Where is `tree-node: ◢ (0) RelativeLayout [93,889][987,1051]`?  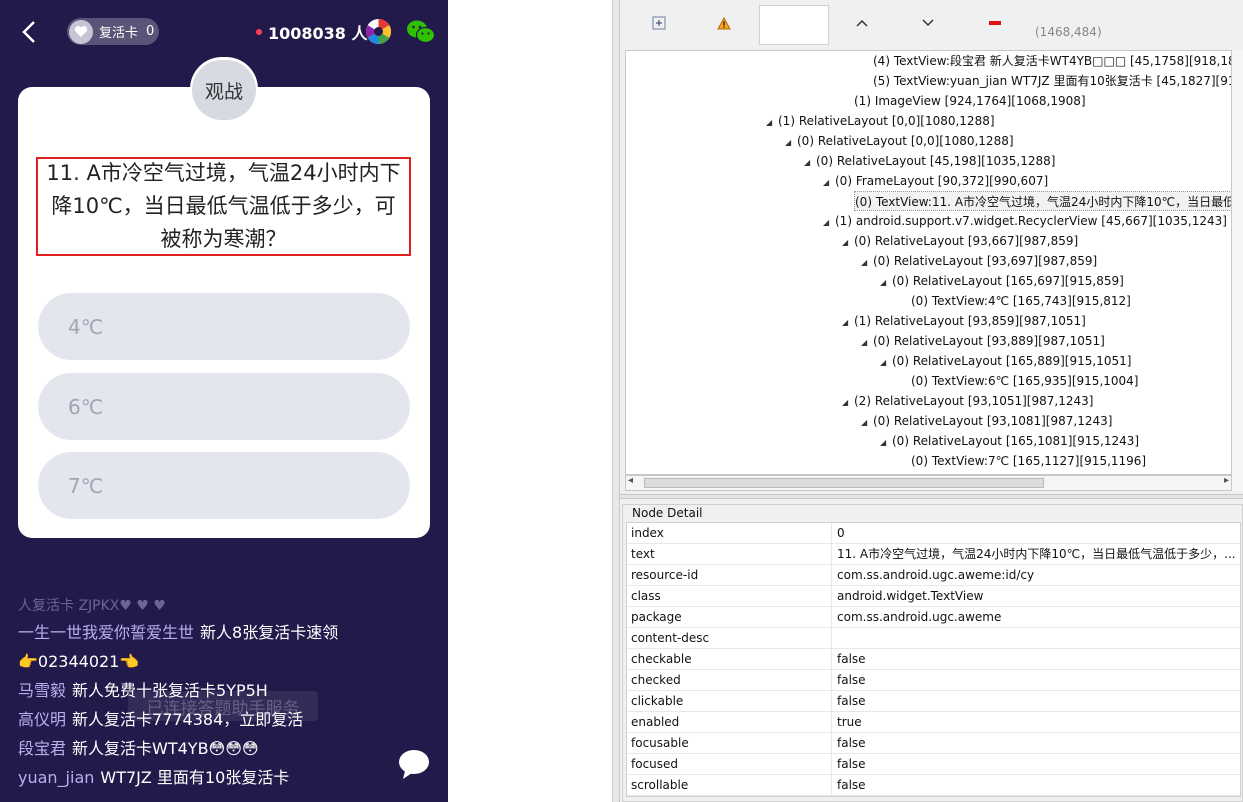 tree-node: ◢ (0) RelativeLayout [93,889][987,1051] is located at coordinates (983, 341).